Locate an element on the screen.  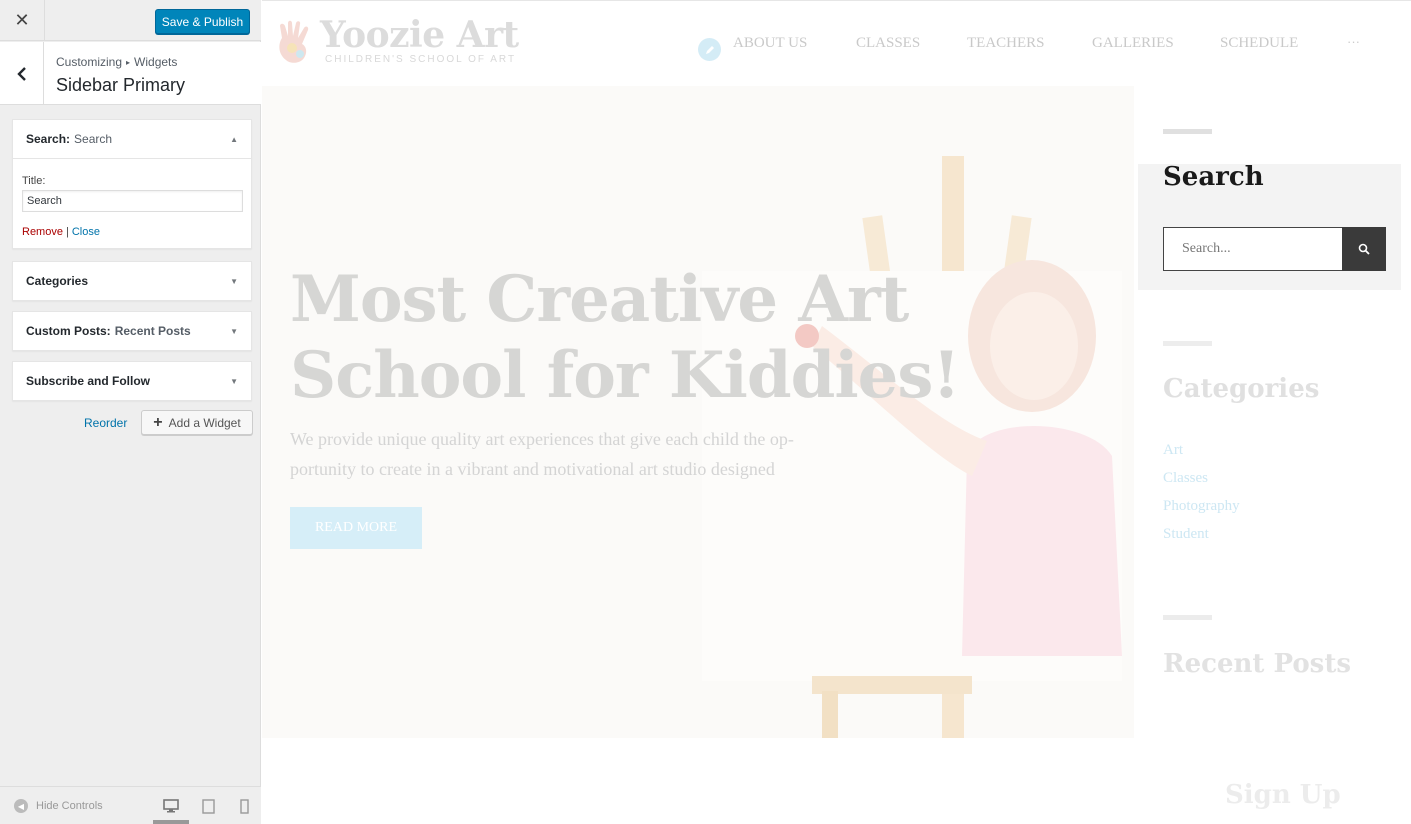
category-link-classes: Classes is located at coordinates (1185, 478).